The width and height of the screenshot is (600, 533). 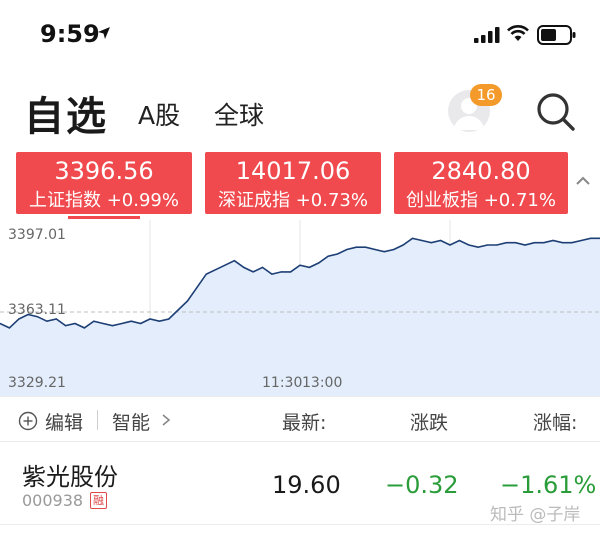 What do you see at coordinates (300, 109) in the screenshot?
I see `header: 自选 A股 全球 16` at bounding box center [300, 109].